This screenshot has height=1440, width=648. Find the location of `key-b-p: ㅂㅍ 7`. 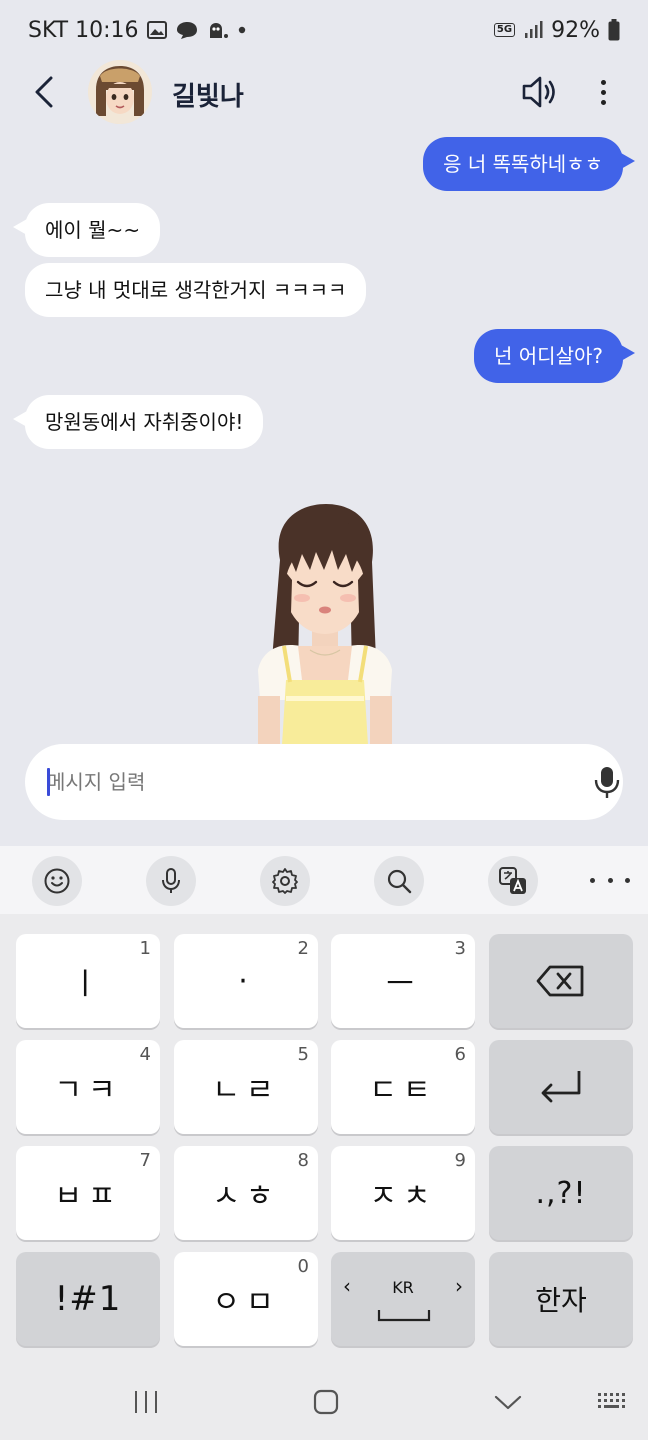

key-b-p: ㅂㅍ 7 is located at coordinates (88, 1193).